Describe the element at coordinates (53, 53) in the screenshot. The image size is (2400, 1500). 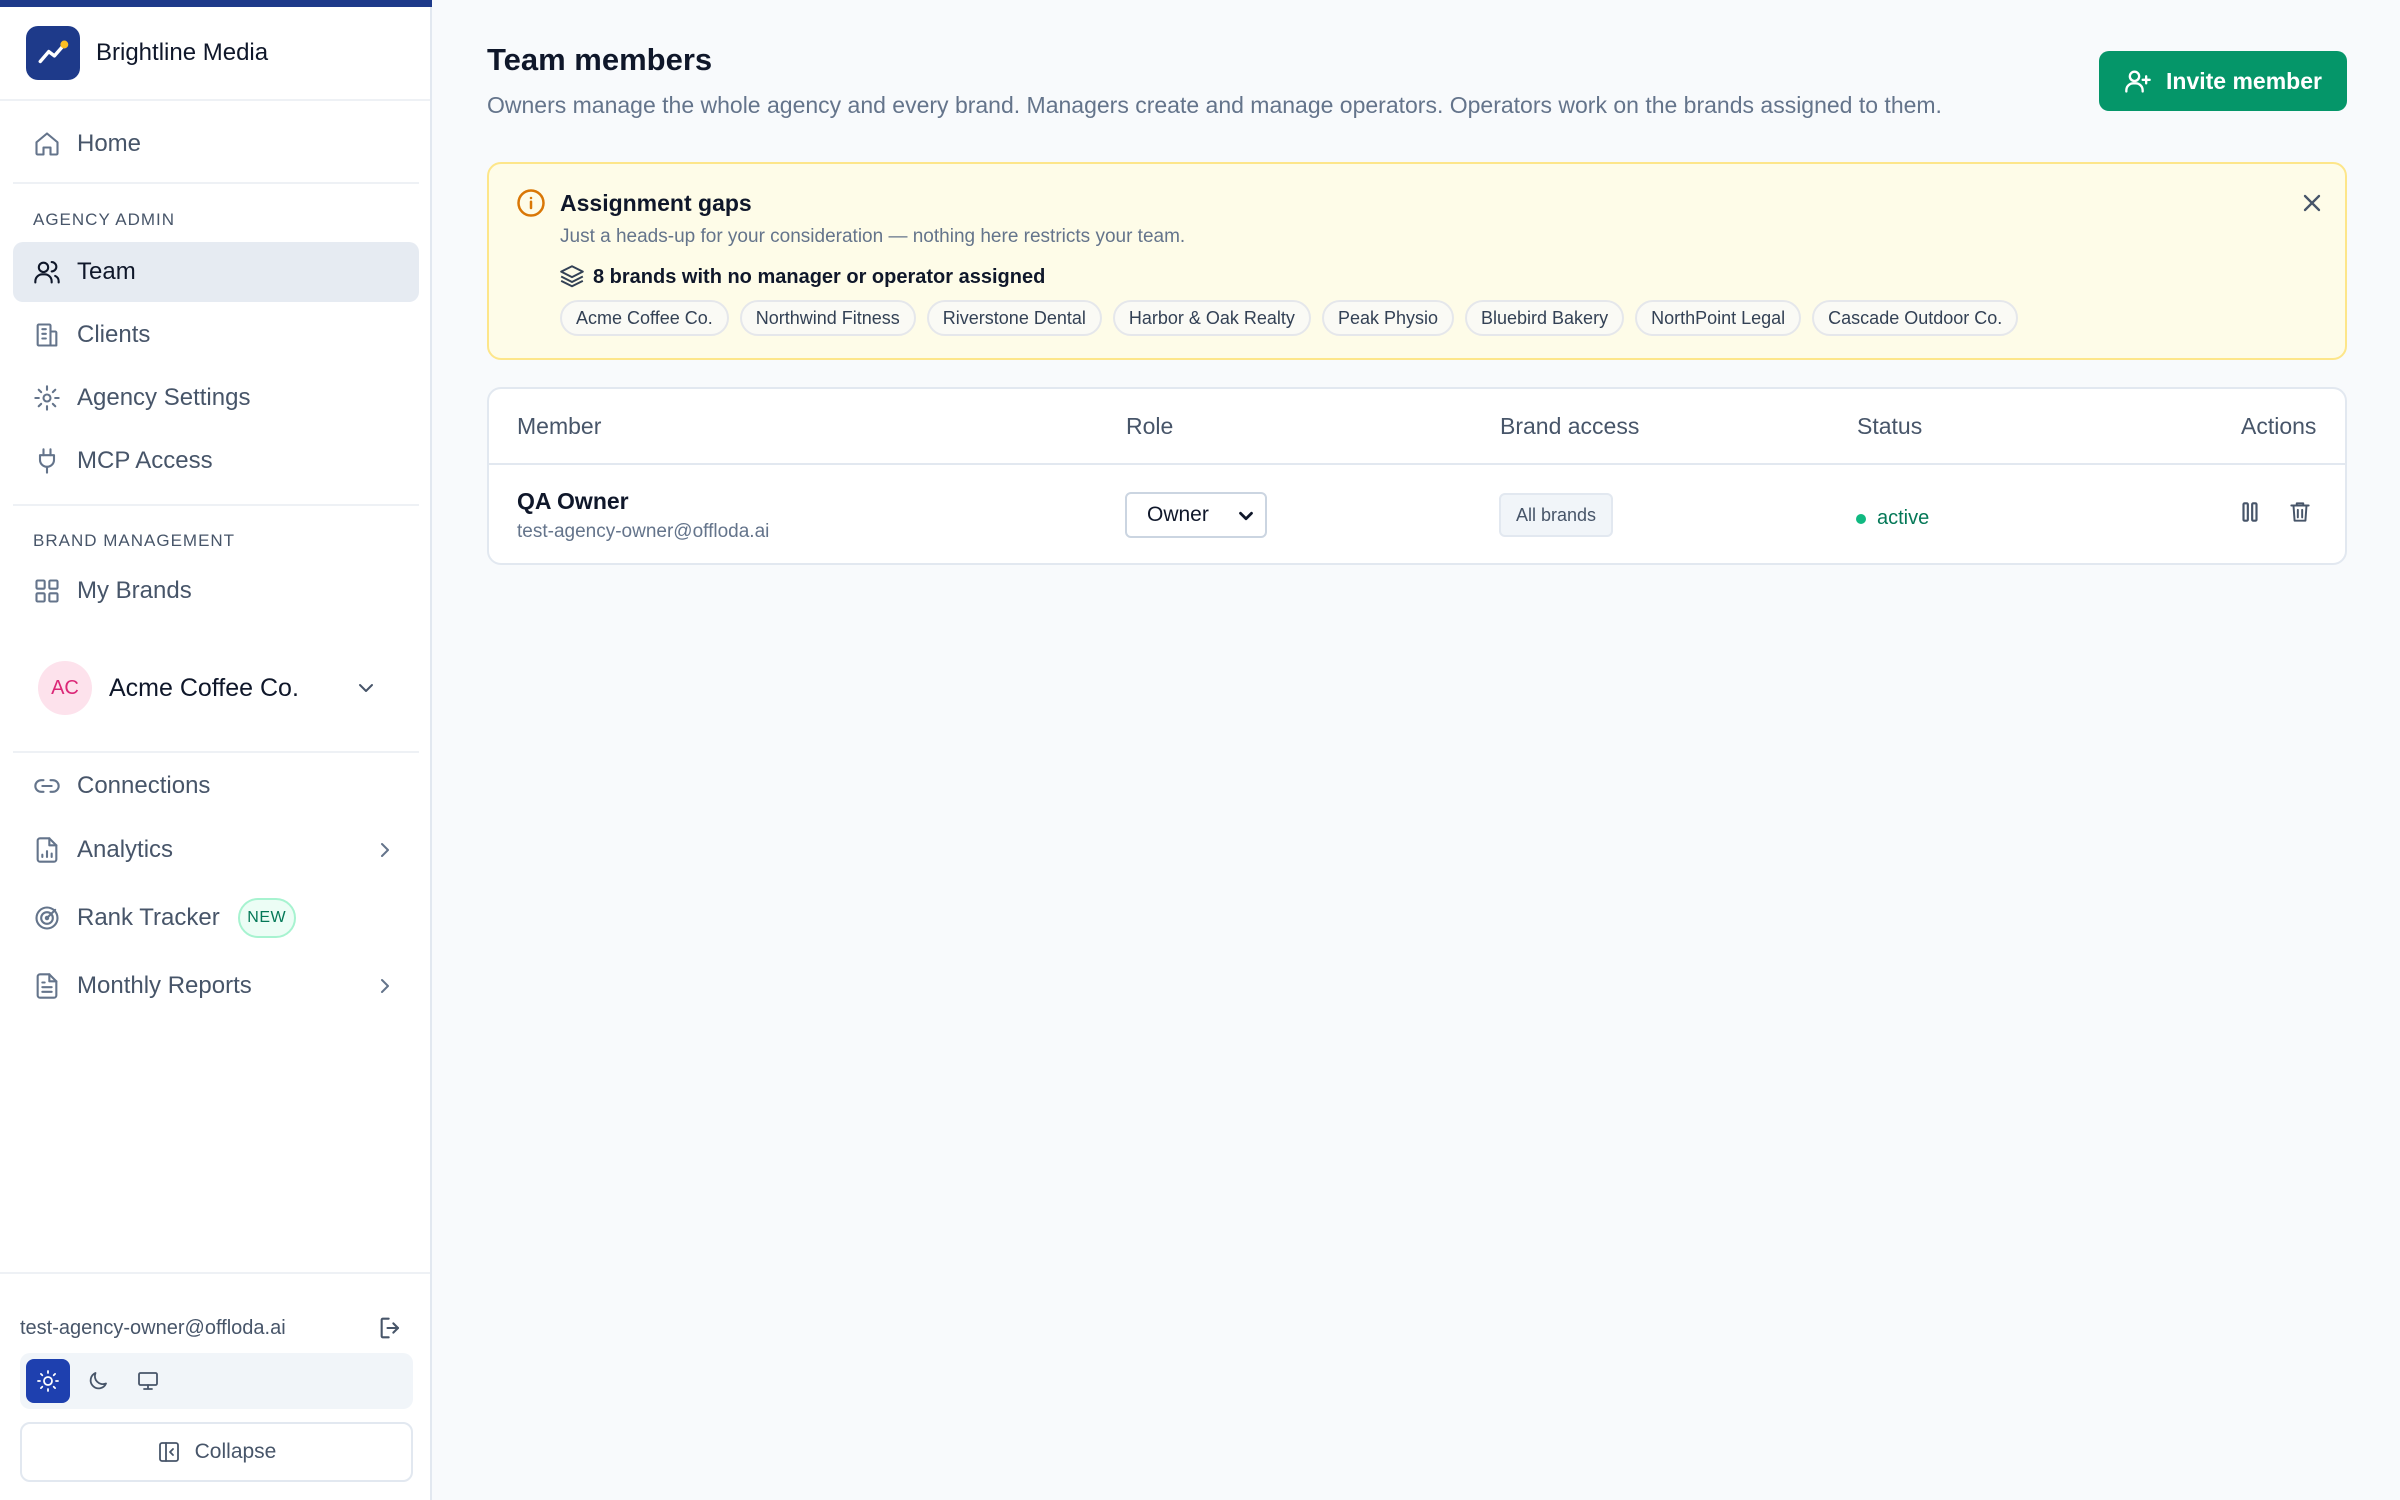
I see `trending-up-icon` at that location.